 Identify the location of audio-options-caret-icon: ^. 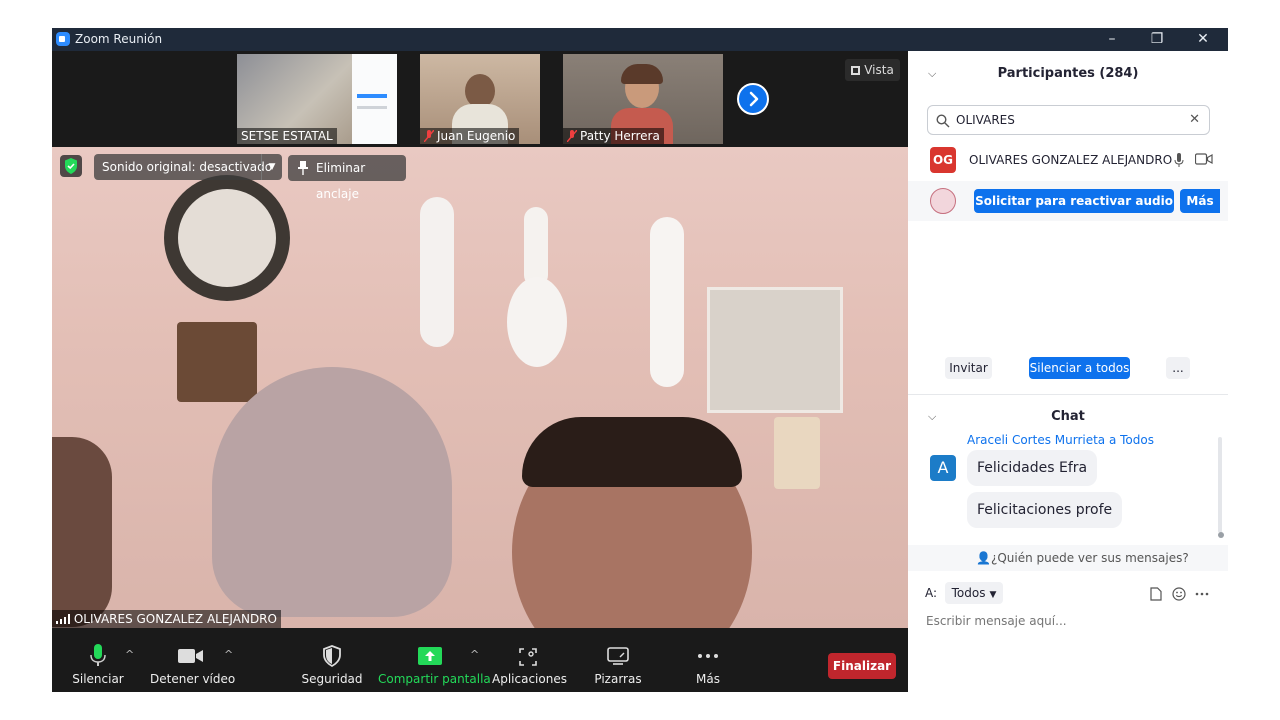
(129, 654).